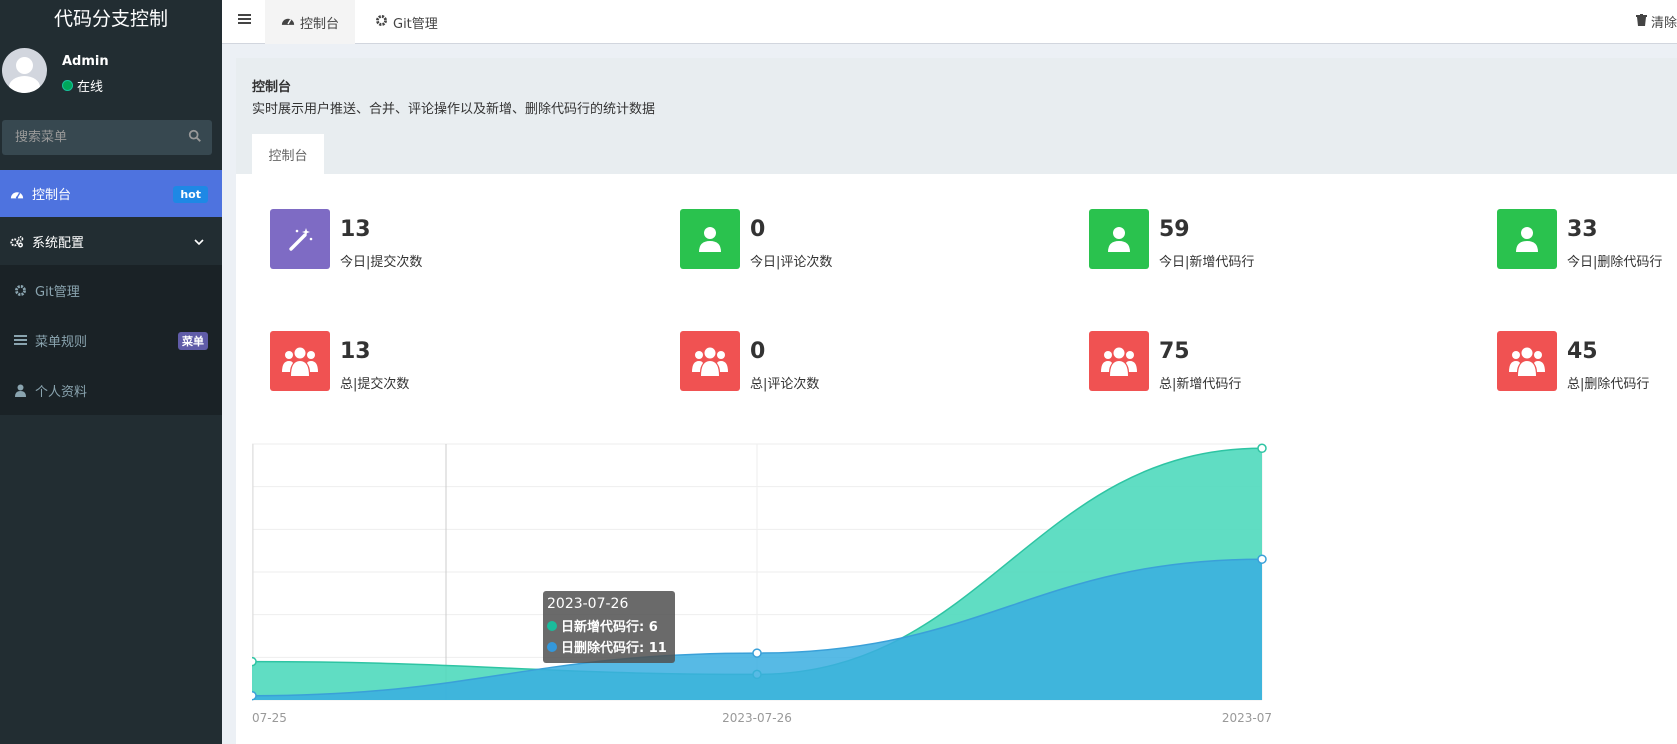  I want to click on stat-label: 今日|评论次数, so click(791, 262).